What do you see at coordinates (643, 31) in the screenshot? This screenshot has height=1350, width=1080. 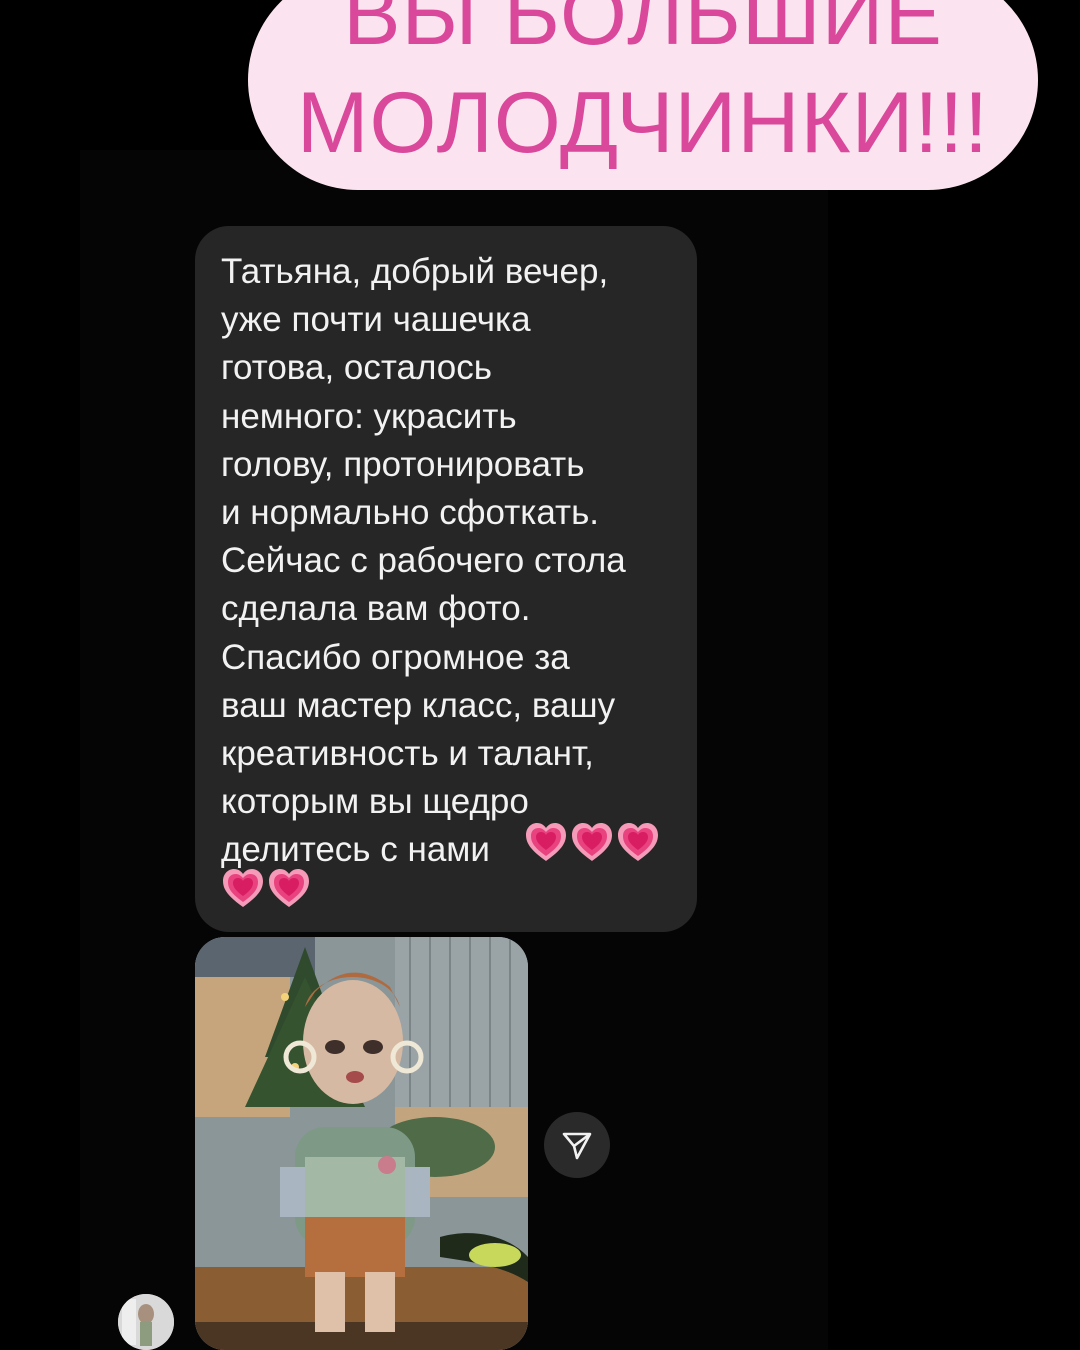 I see `banner-line-1: ВЫ БОЛЬШИЕ` at bounding box center [643, 31].